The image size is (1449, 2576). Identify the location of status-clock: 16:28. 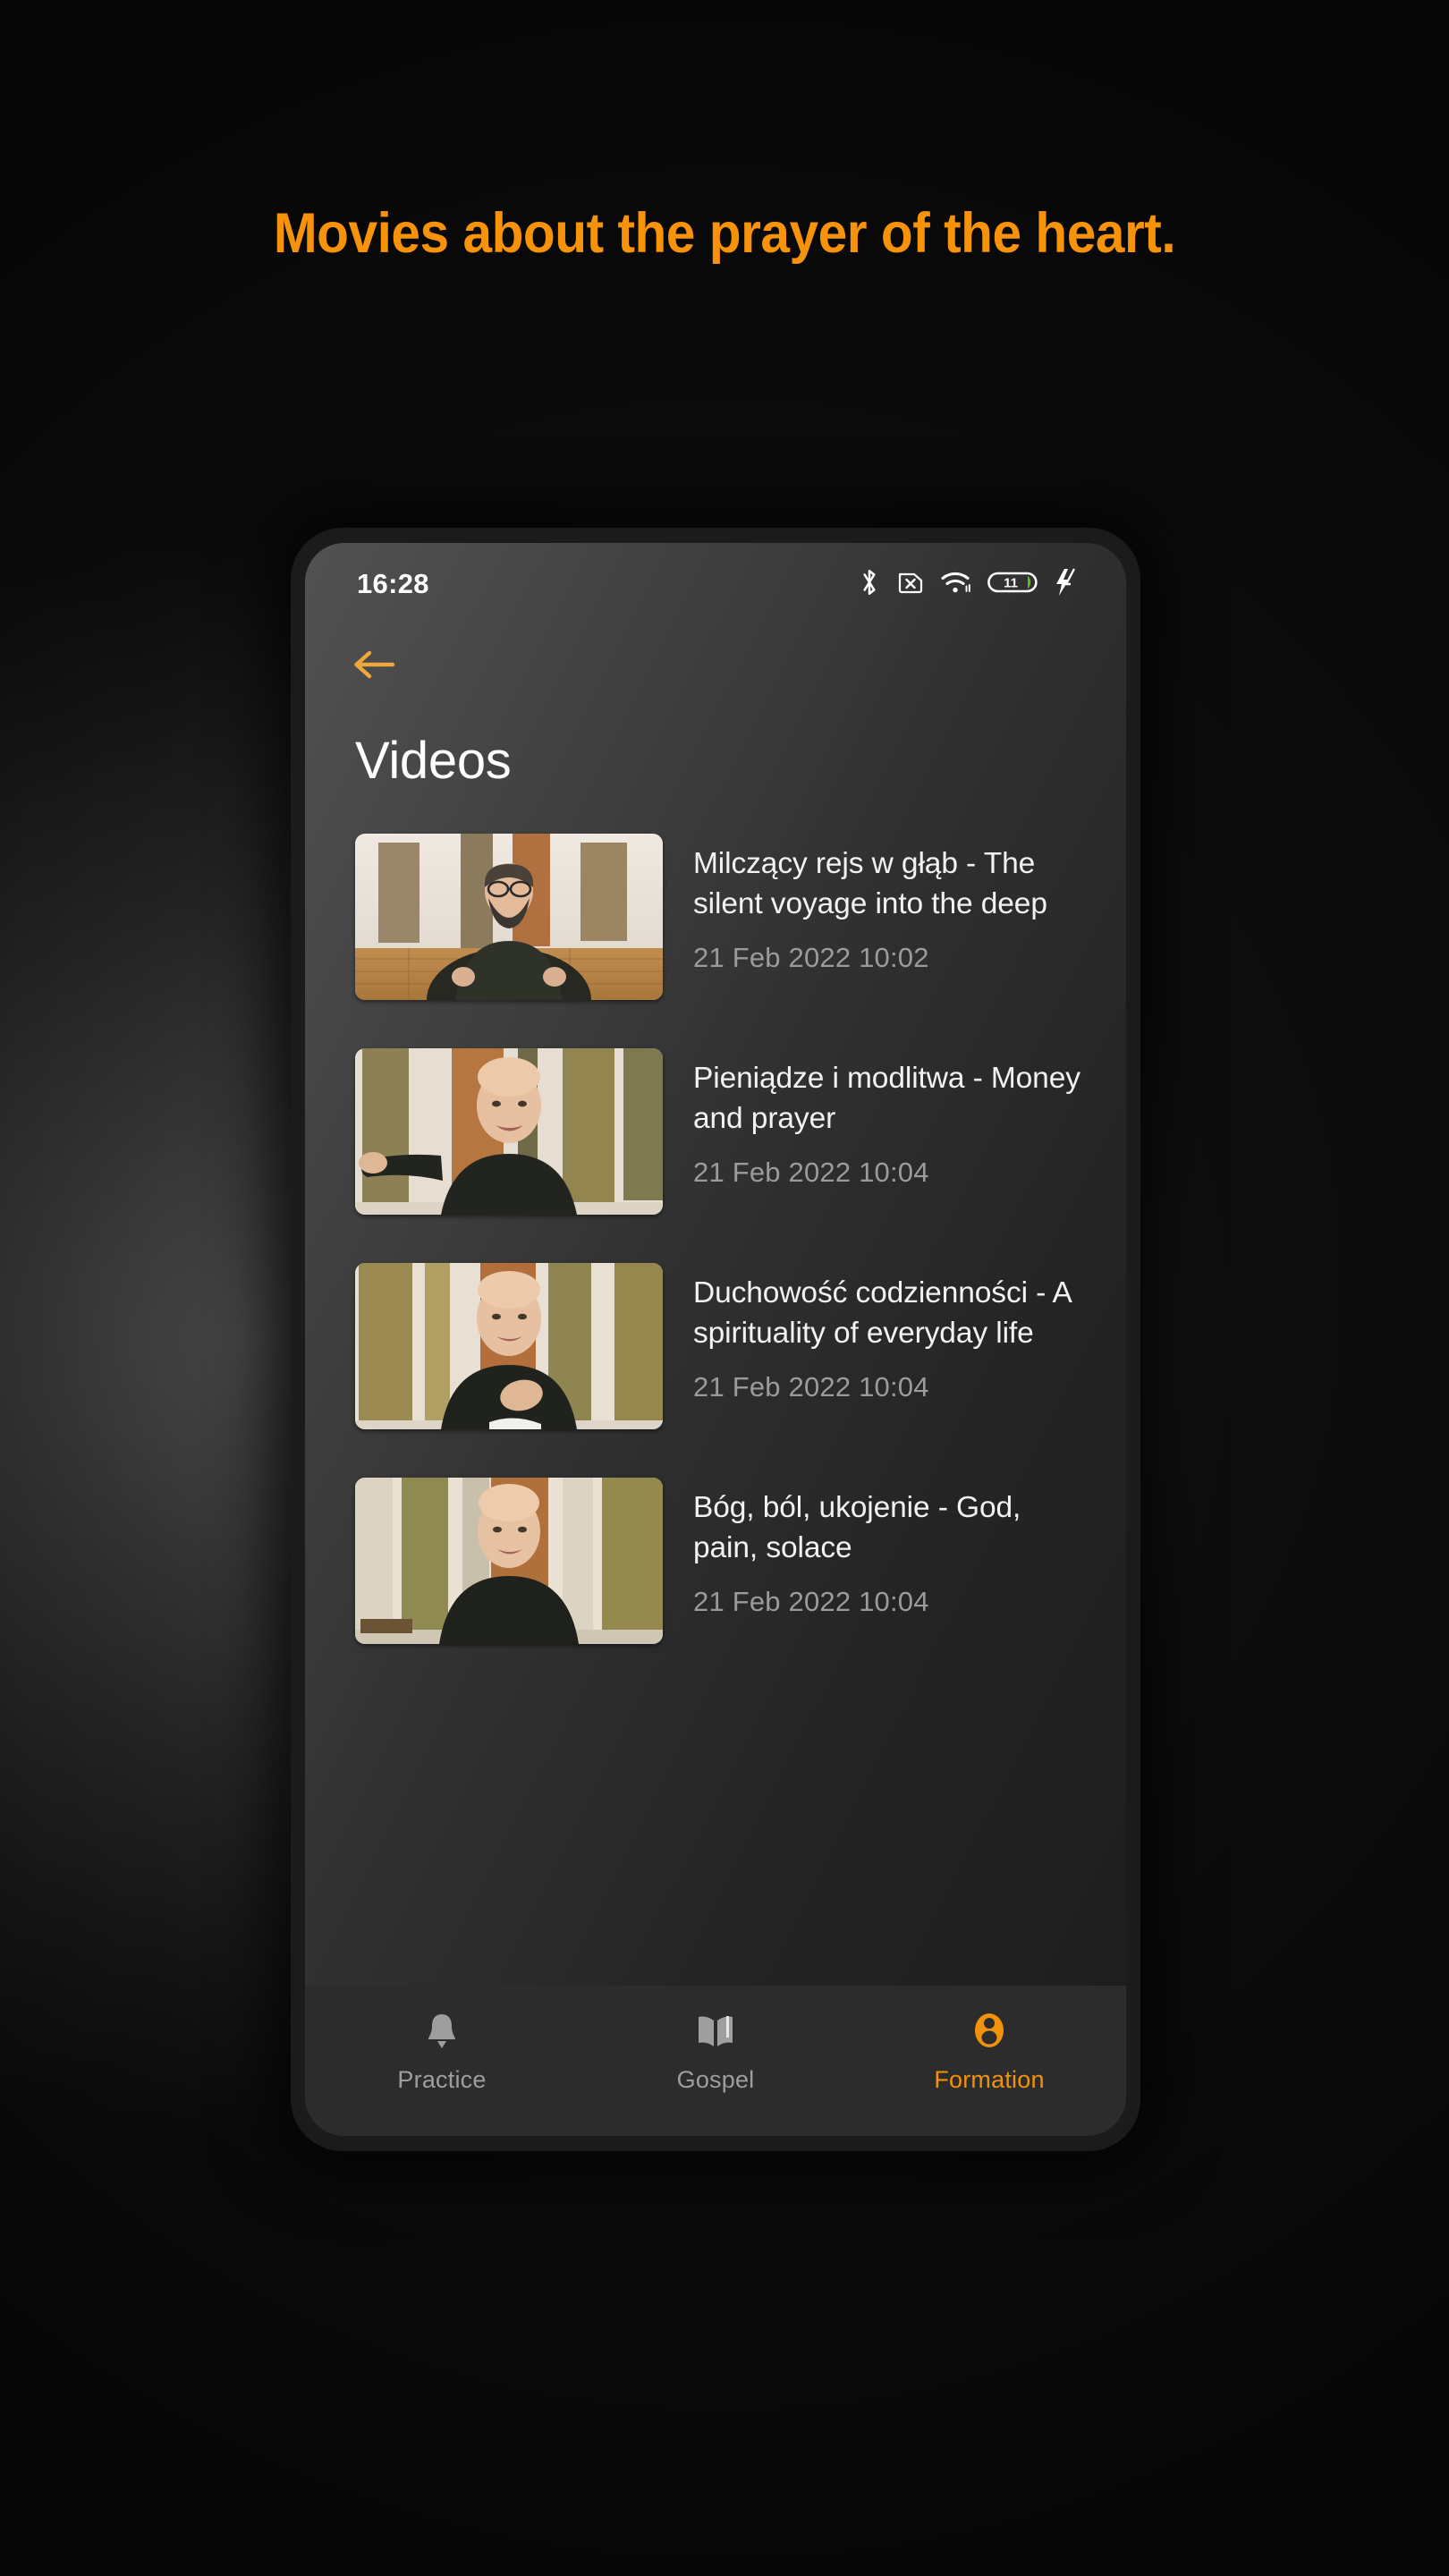
(393, 583).